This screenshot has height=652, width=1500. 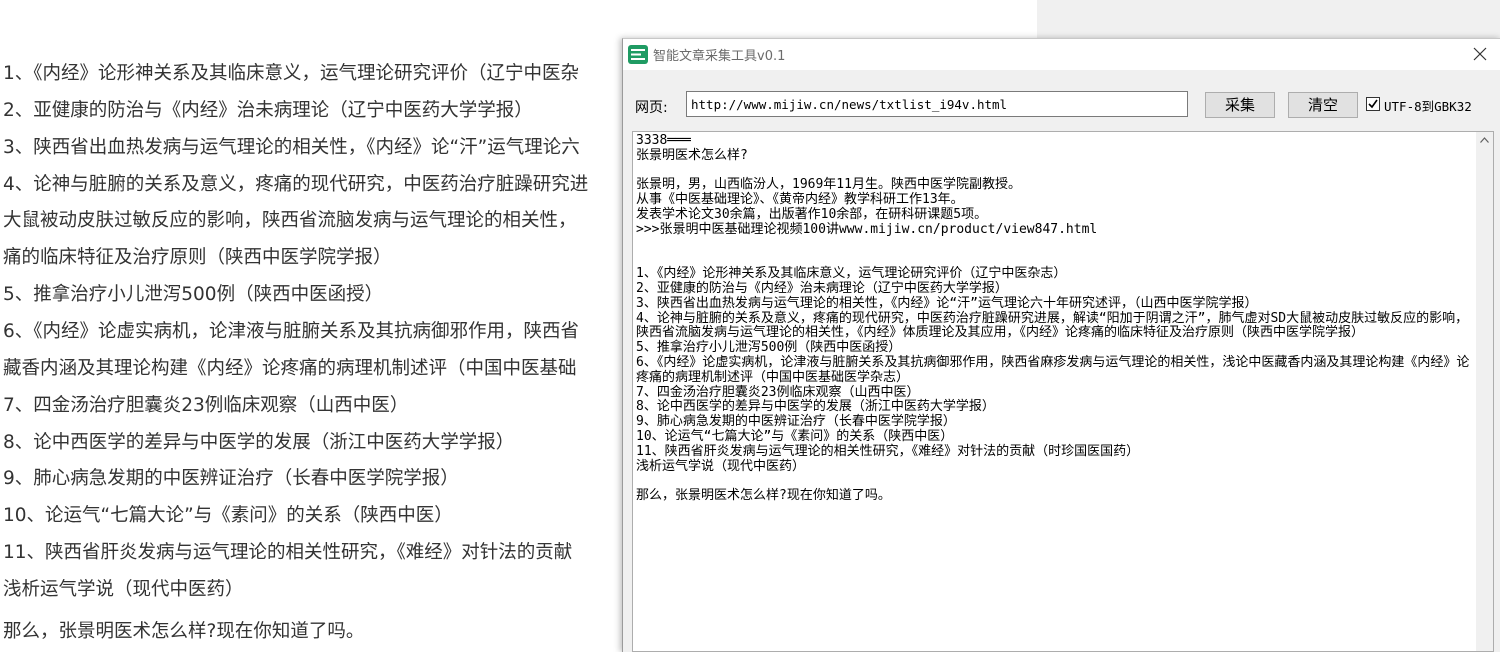 I want to click on article-line: 6、《内经》论虚实病机，论津液与脏腑关系及其抗病御邪作用，陕西省, so click(x=291, y=331).